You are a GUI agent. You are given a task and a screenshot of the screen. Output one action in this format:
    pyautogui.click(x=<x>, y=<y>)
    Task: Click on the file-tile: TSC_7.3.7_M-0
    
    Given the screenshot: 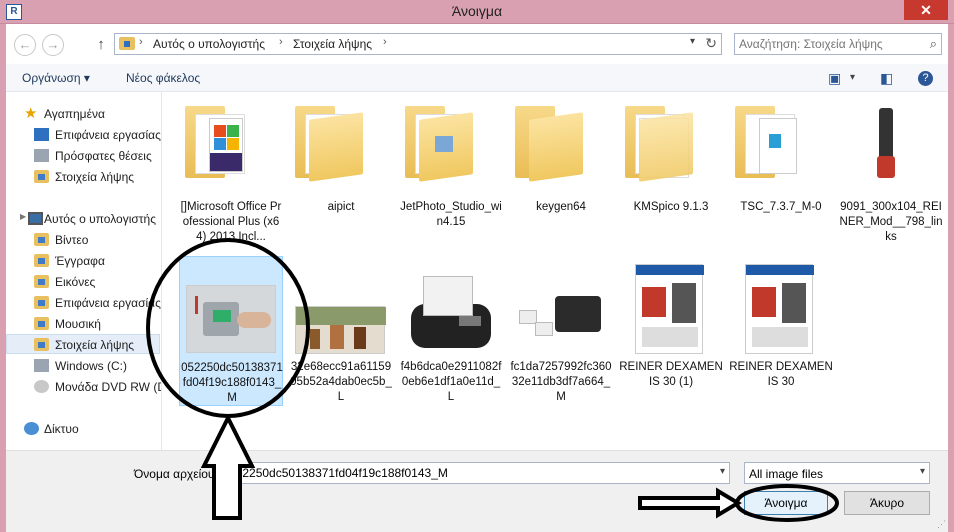 What is the action you would take?
    pyautogui.click(x=781, y=176)
    